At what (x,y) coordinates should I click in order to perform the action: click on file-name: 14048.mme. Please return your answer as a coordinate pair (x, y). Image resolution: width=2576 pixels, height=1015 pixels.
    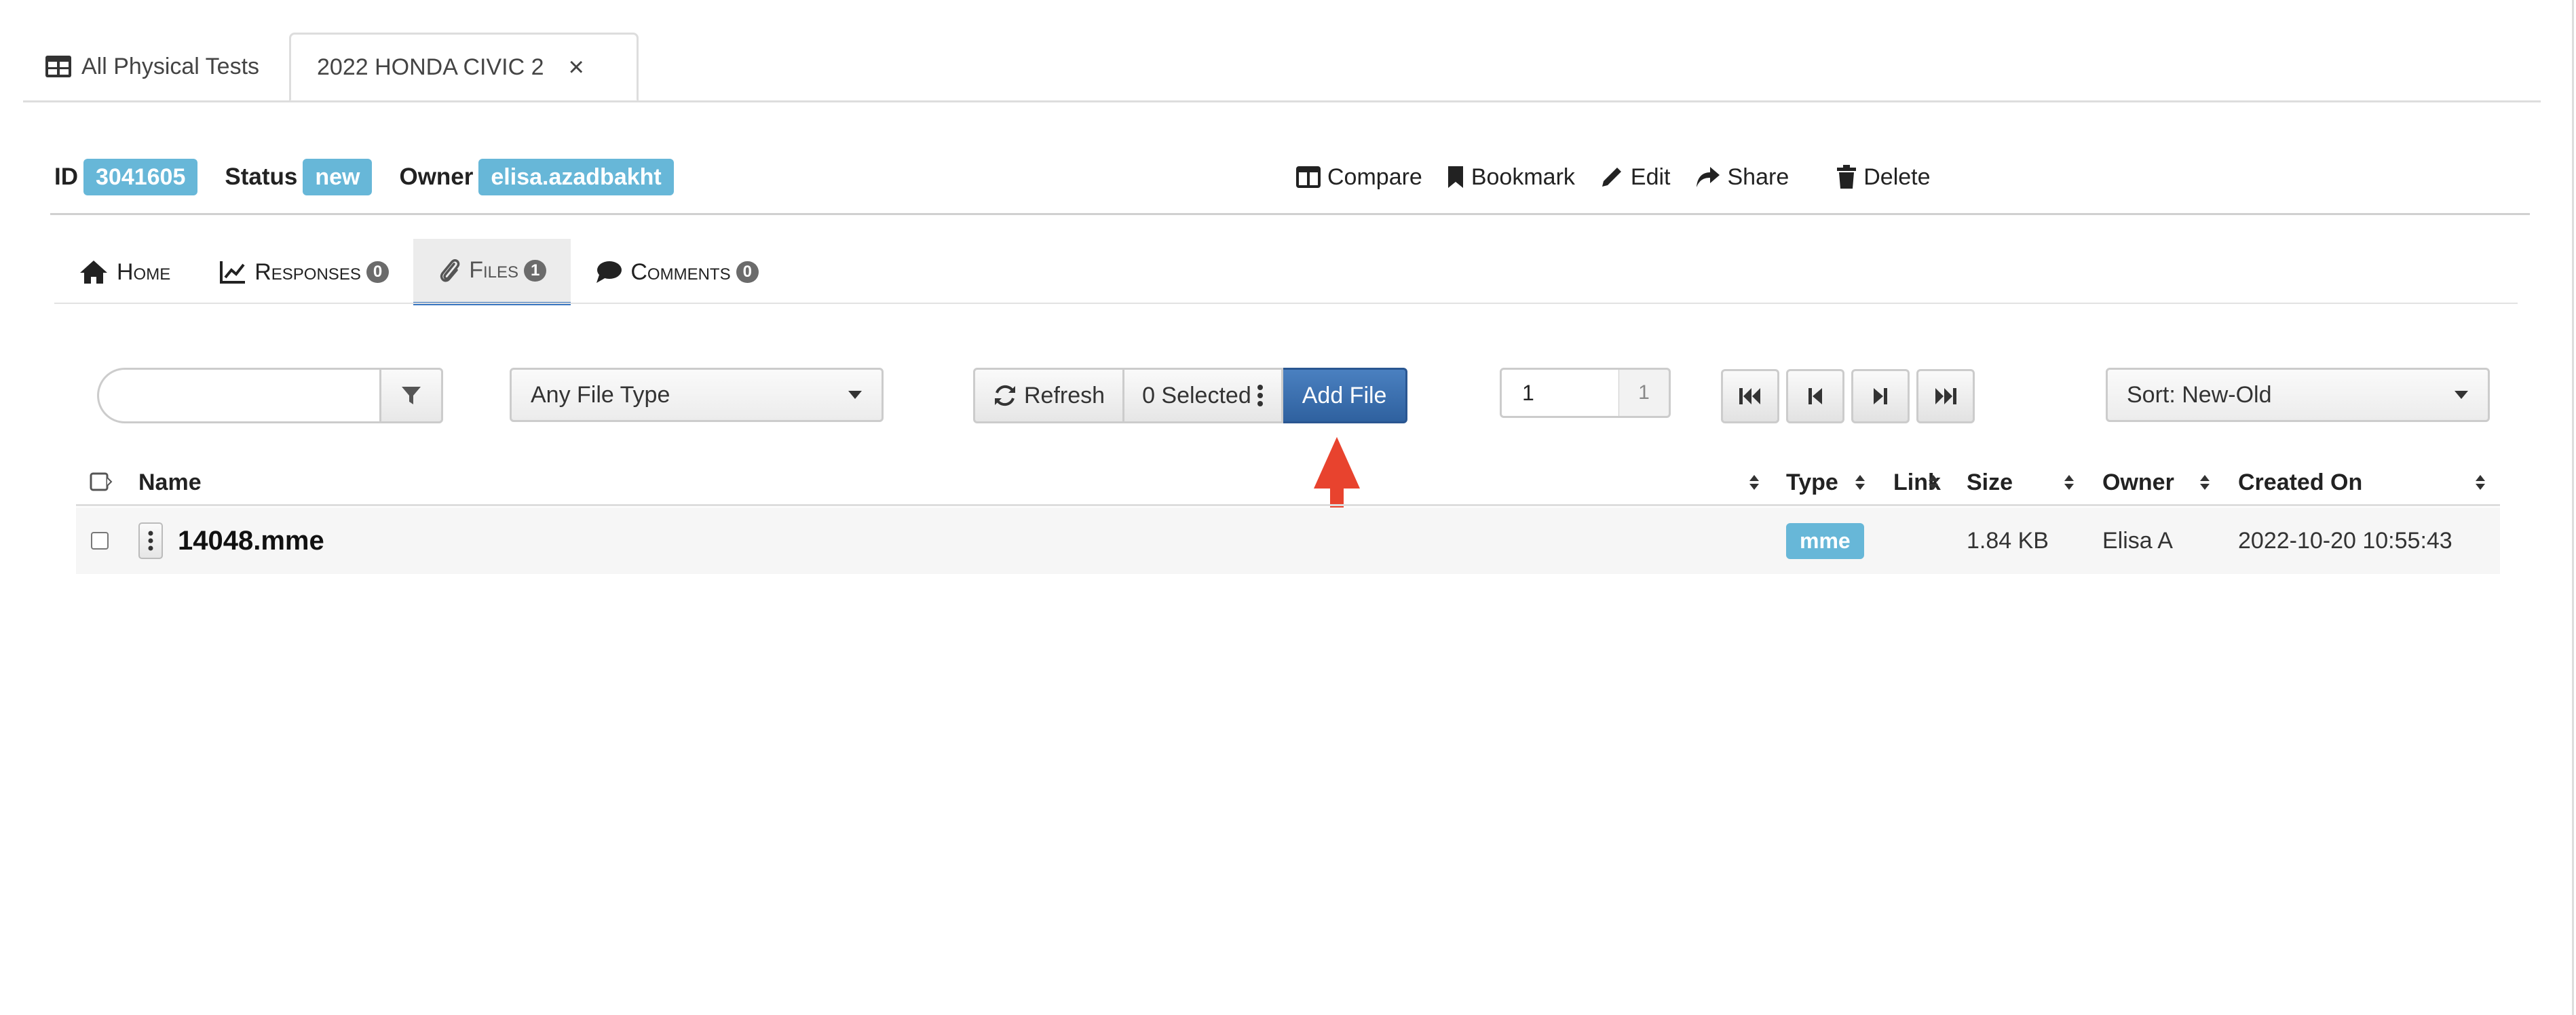
    Looking at the image, I should click on (251, 541).